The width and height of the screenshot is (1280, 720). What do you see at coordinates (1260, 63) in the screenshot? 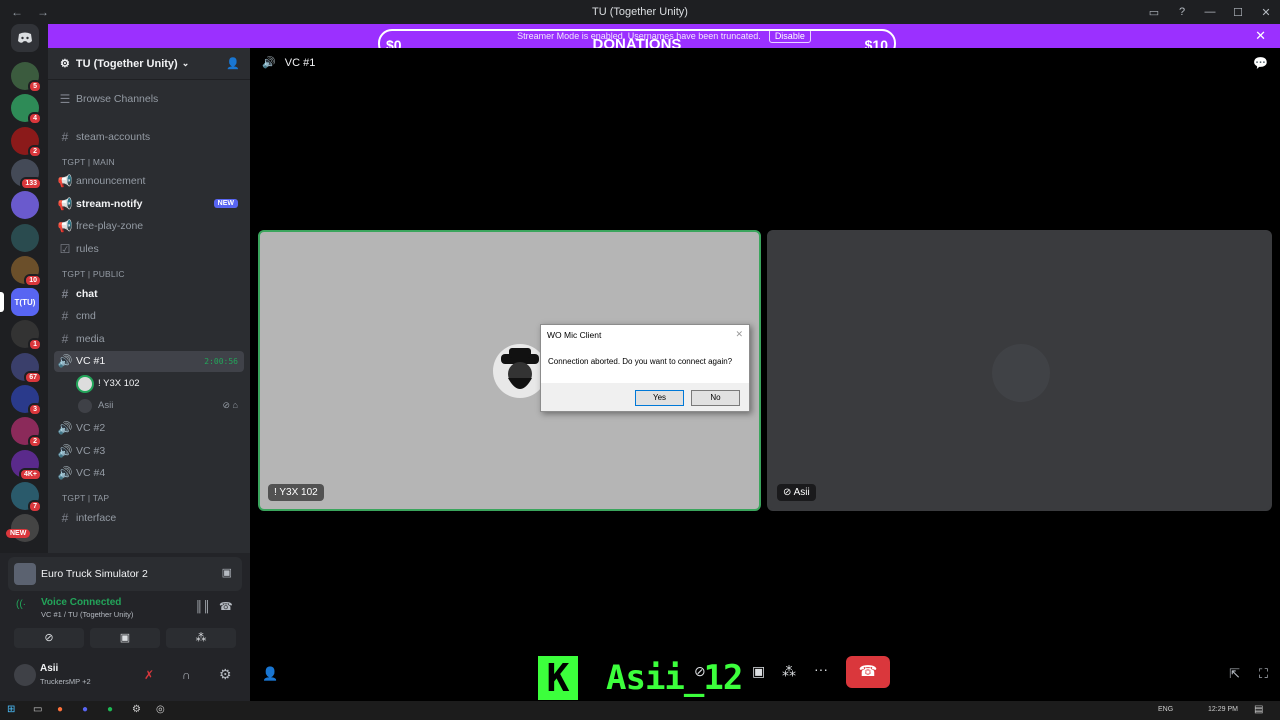
I see `chat-icon: 💬` at bounding box center [1260, 63].